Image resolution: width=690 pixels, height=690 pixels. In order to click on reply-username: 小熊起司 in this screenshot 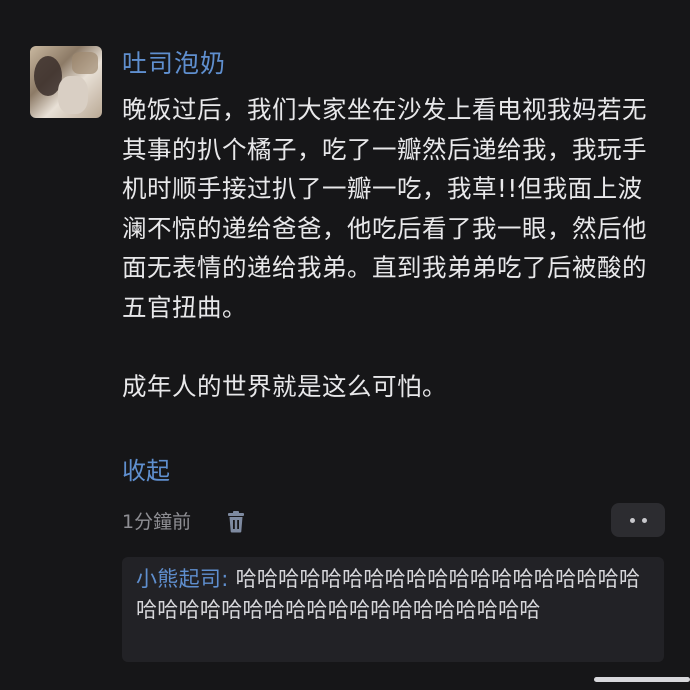, I will do `click(178, 579)`.